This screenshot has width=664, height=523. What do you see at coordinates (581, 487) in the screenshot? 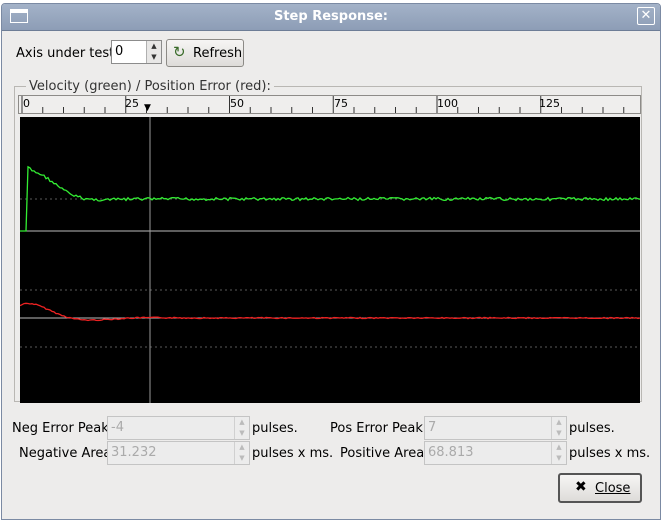
I see `close-icon: ✖` at bounding box center [581, 487].